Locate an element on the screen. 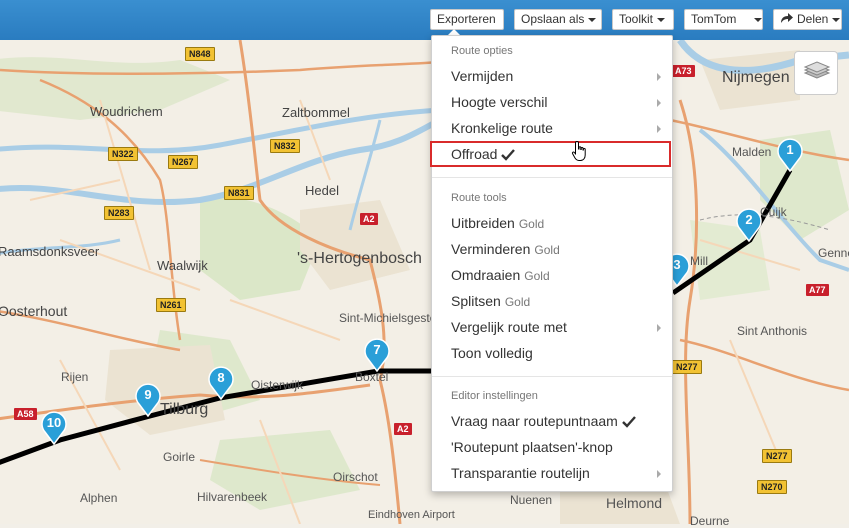 Image resolution: width=849 pixels, height=528 pixels. menu-item-reduce: Verminderen Gold is located at coordinates (505, 249).